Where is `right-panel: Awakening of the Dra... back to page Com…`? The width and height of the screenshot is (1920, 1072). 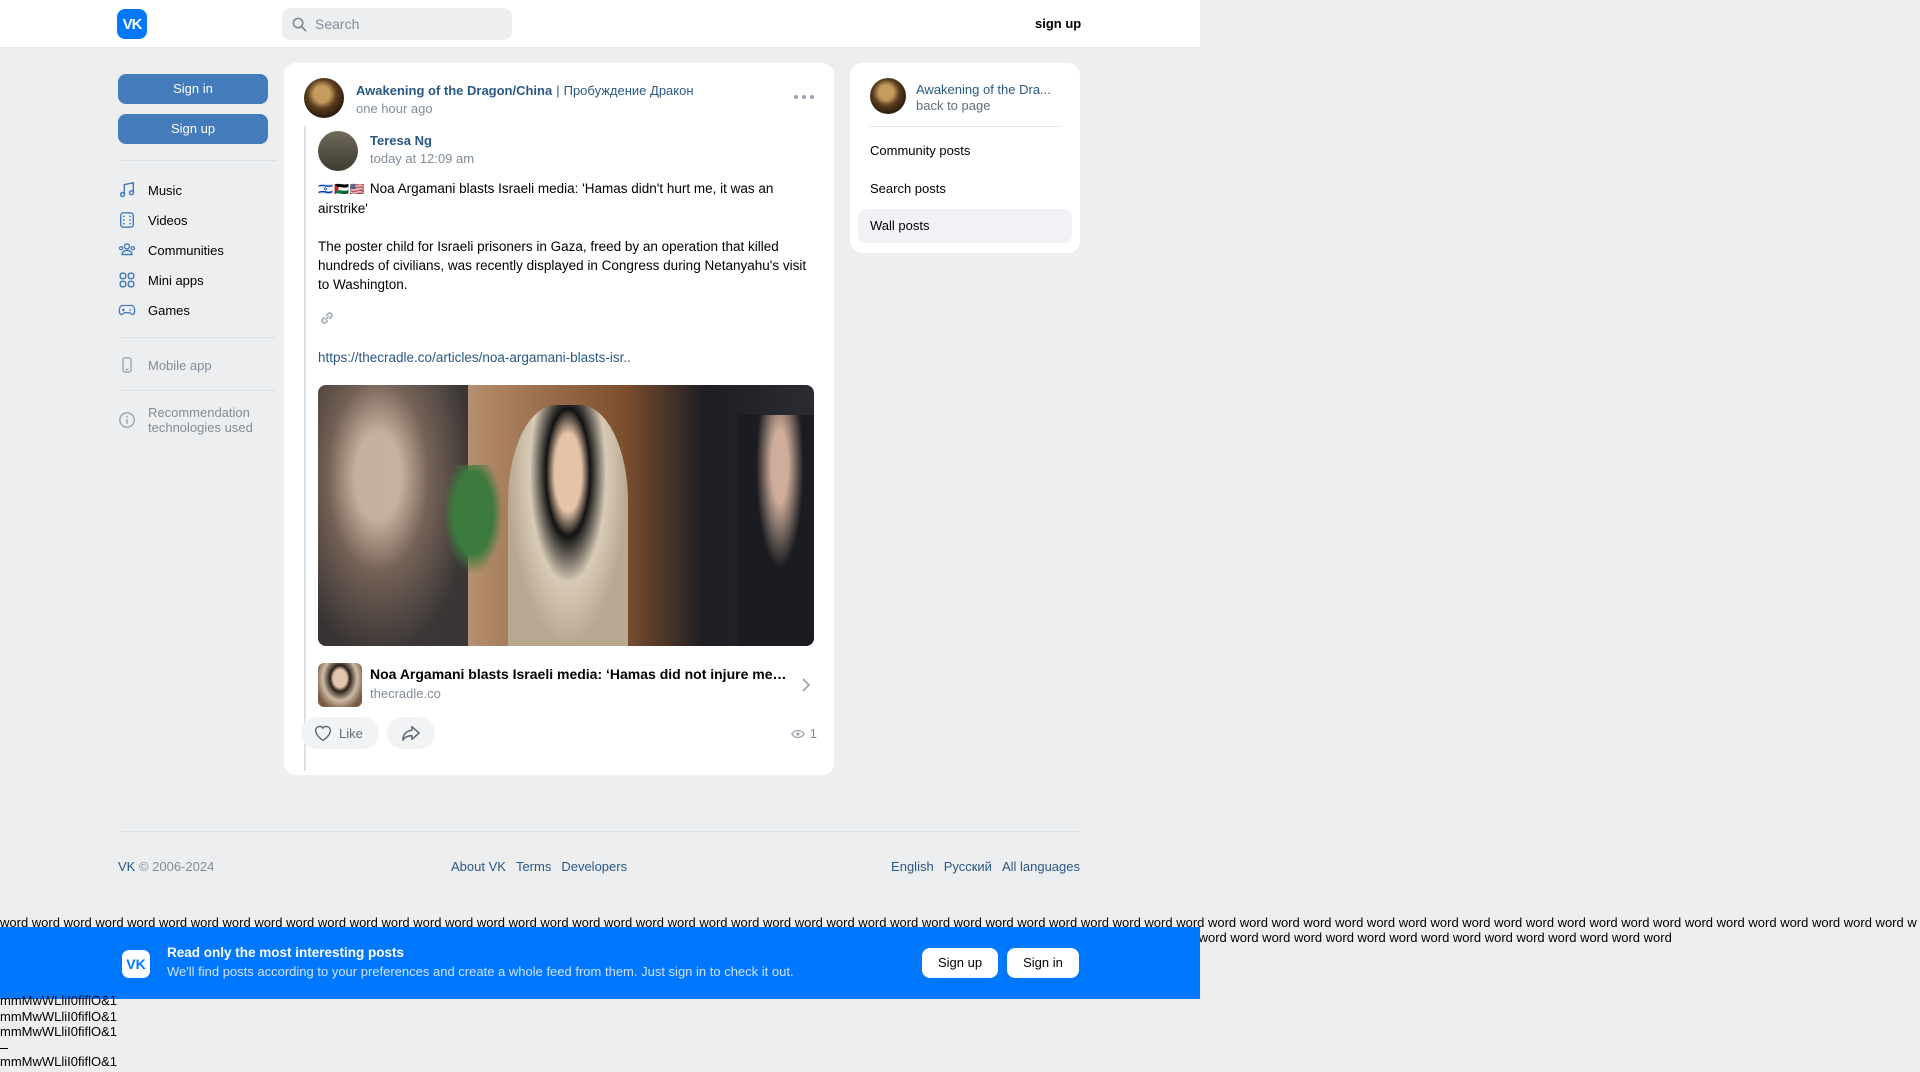 right-panel: Awakening of the Dra... back to page Com… is located at coordinates (965, 158).